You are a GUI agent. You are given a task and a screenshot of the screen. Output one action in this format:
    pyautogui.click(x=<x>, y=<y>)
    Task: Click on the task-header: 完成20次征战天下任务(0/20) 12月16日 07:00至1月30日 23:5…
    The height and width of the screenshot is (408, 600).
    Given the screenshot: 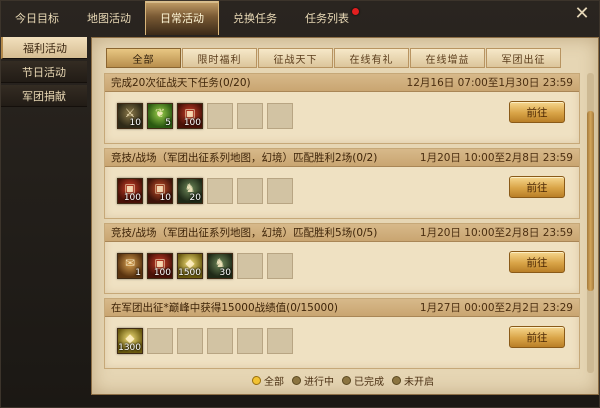 What is the action you would take?
    pyautogui.click(x=342, y=83)
    